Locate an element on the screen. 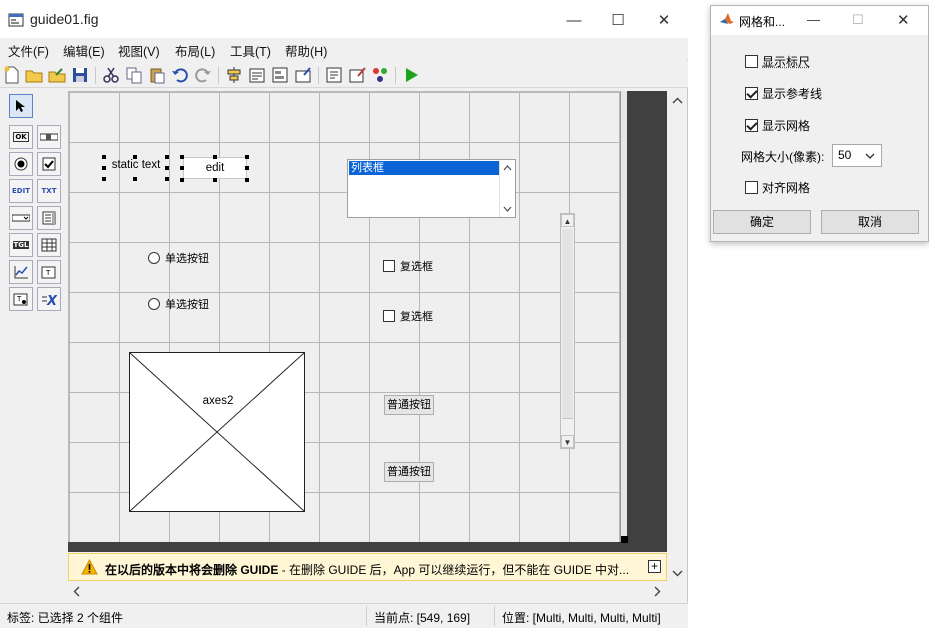  paste-icon is located at coordinates (157, 75).